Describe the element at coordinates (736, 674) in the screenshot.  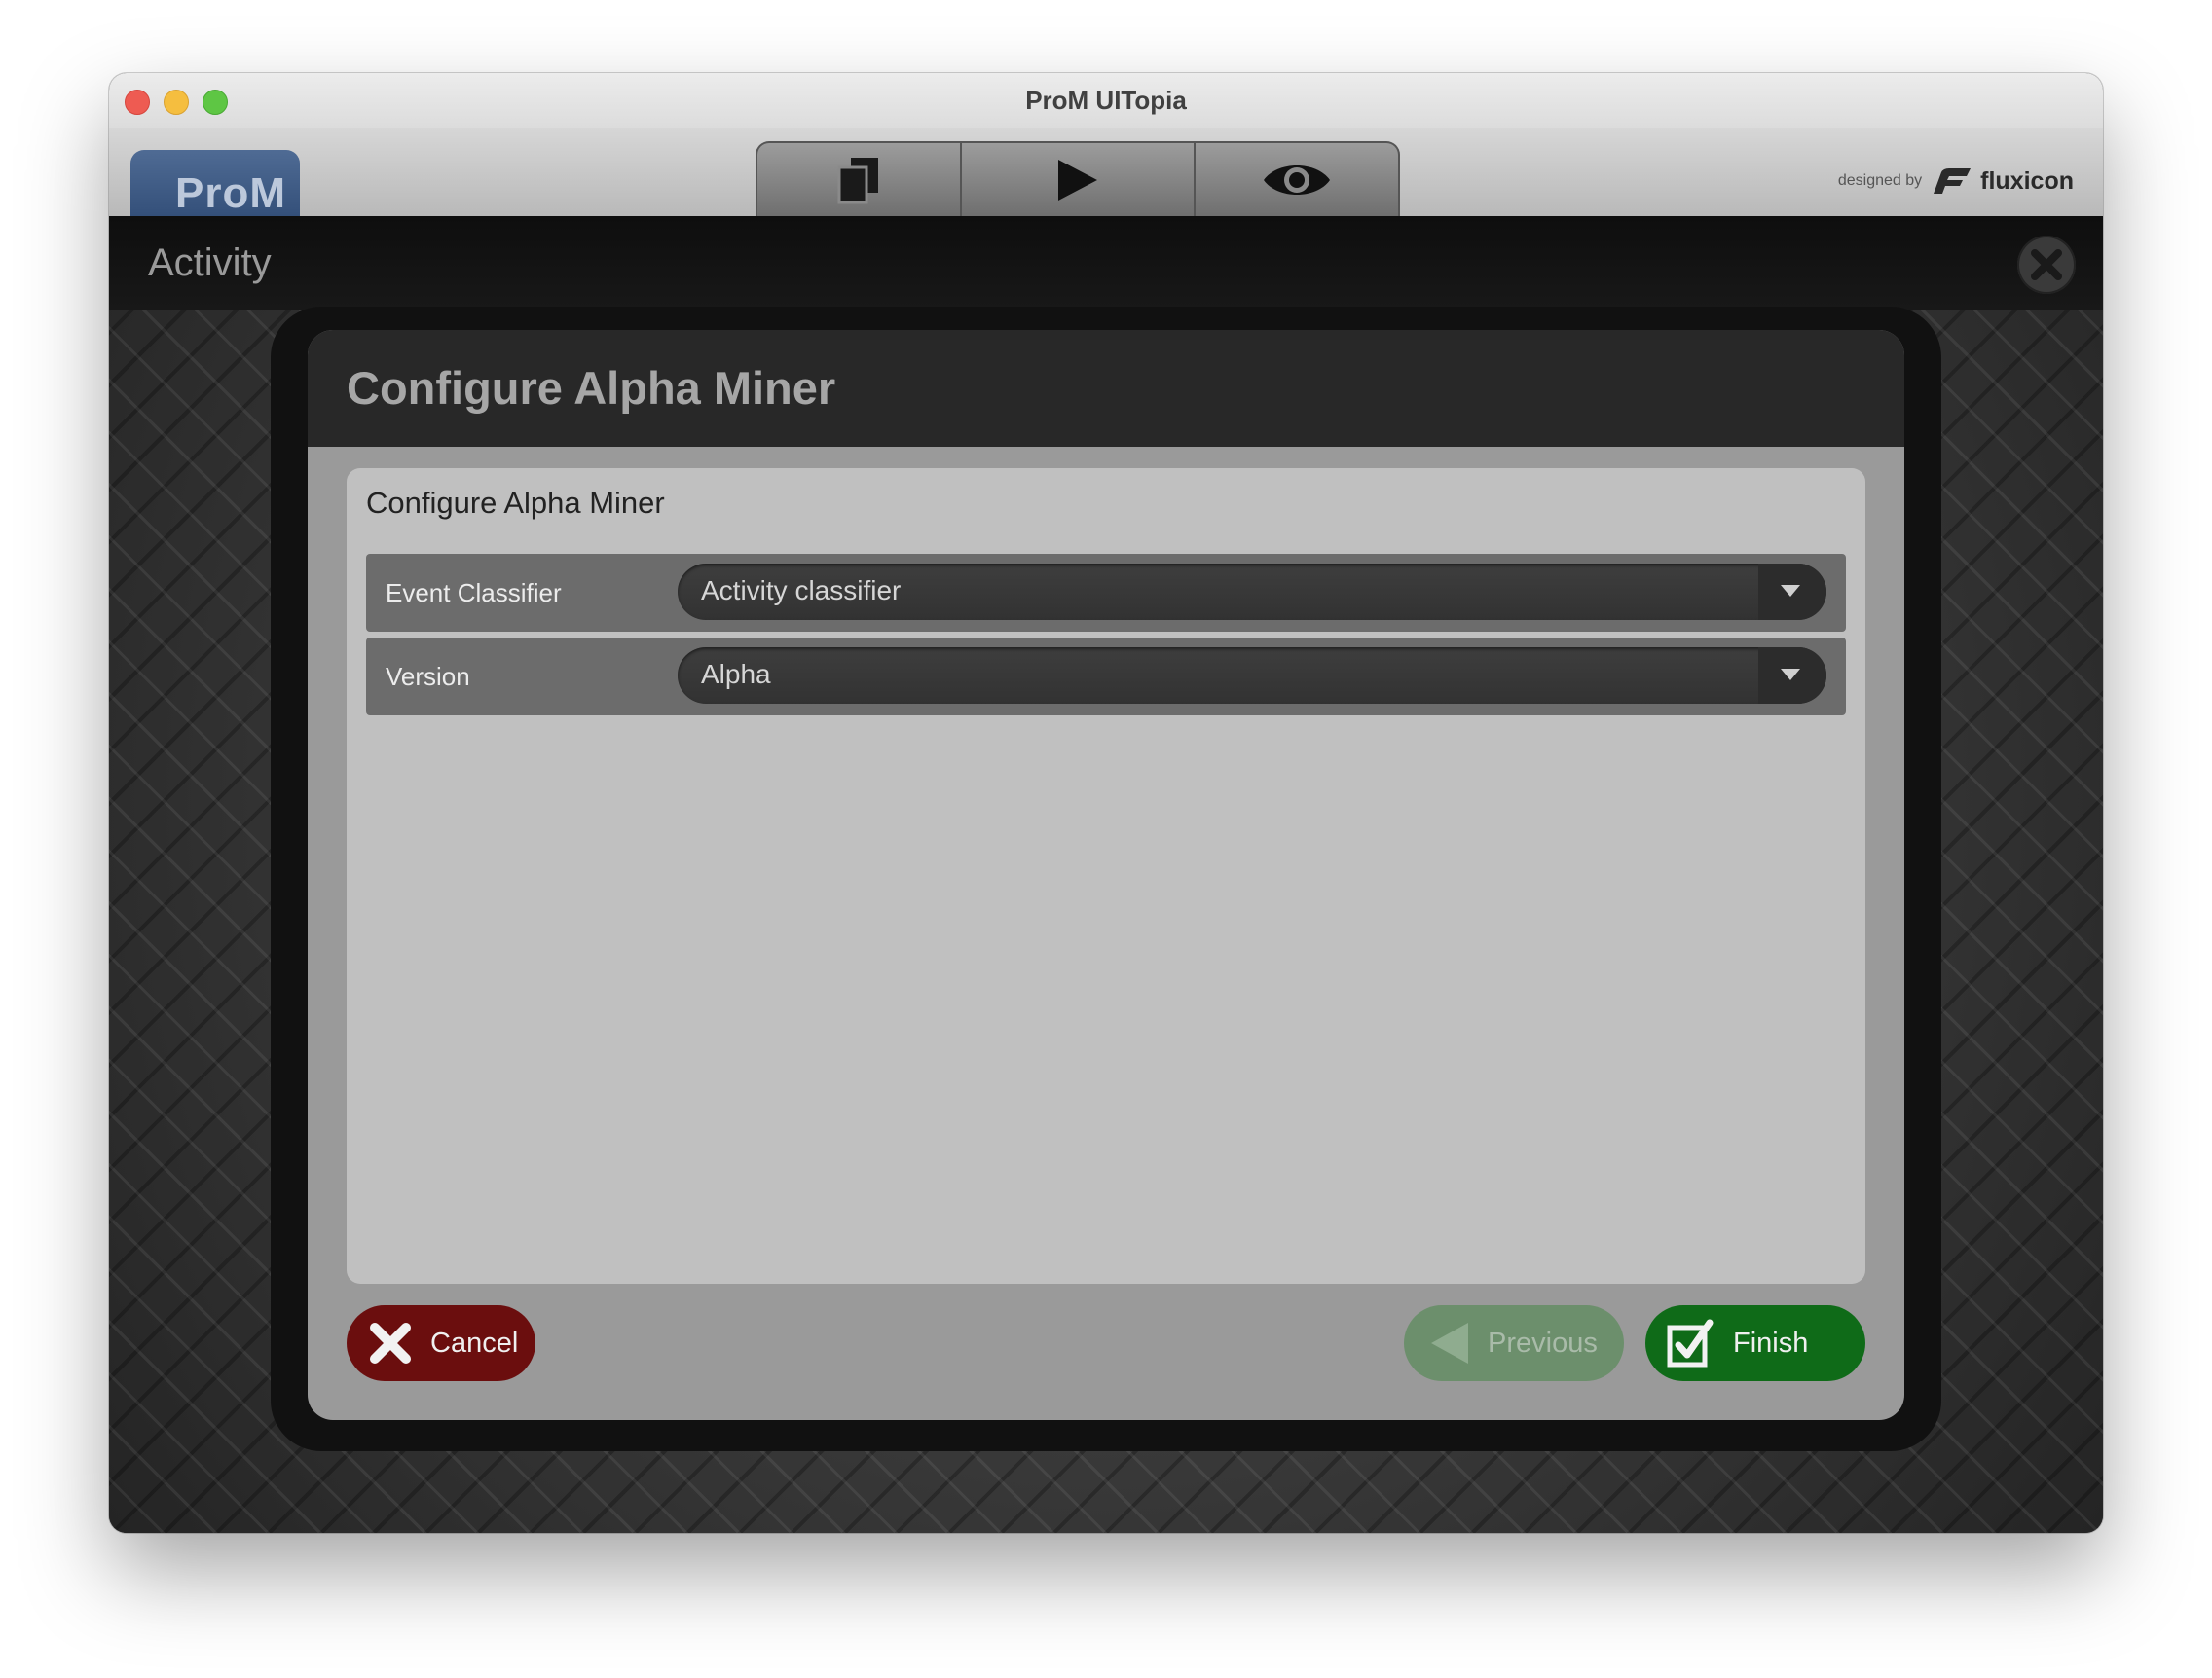
I see `version-value: Alpha` at that location.